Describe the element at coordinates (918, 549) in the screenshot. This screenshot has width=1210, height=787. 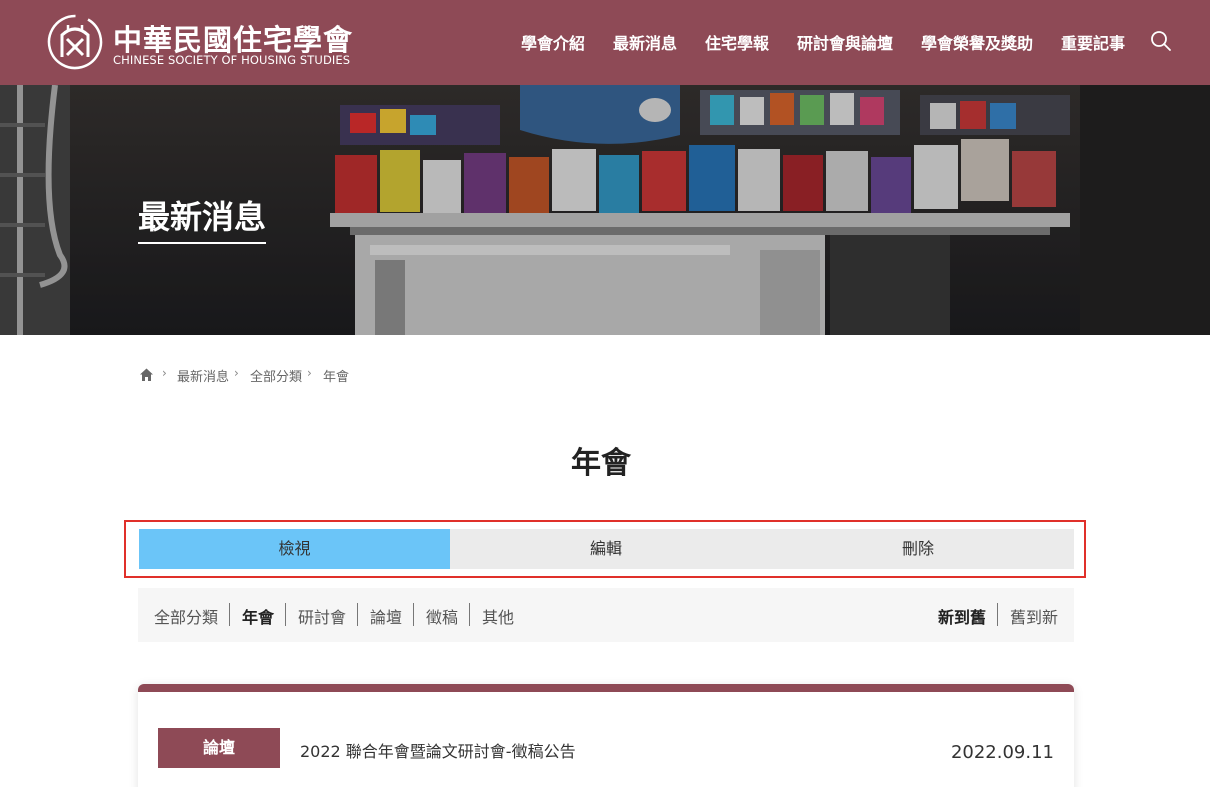
I see `tab-delete: 刪除` at that location.